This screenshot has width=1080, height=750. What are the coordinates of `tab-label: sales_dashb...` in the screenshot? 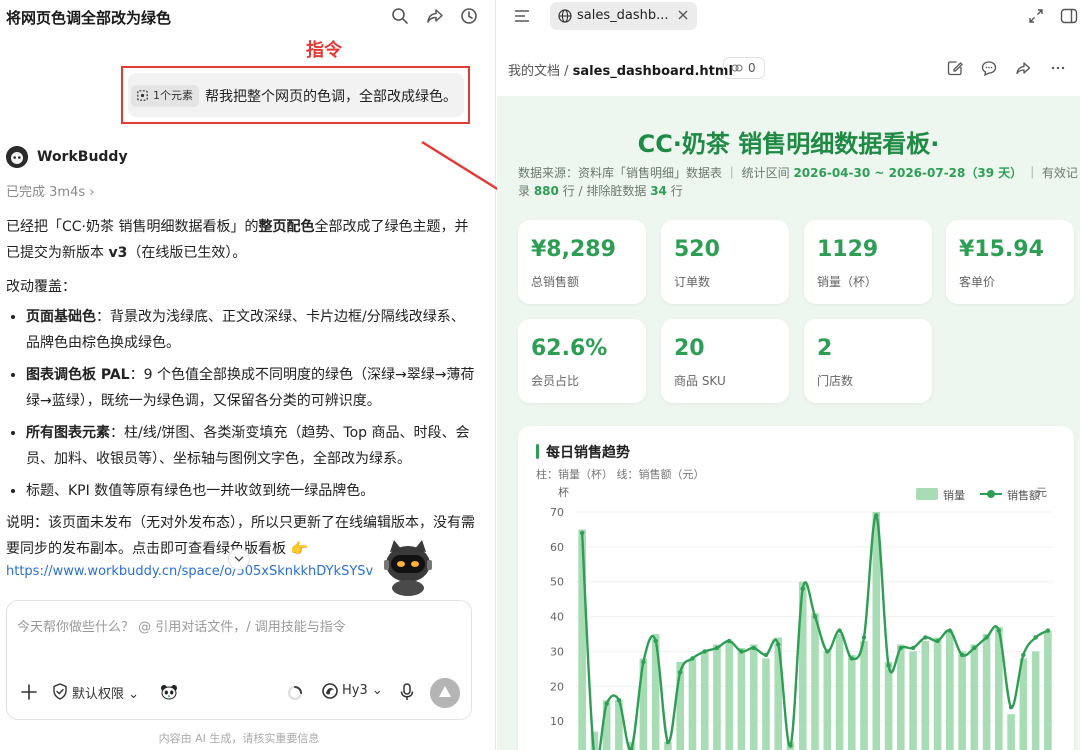 It's located at (623, 15).